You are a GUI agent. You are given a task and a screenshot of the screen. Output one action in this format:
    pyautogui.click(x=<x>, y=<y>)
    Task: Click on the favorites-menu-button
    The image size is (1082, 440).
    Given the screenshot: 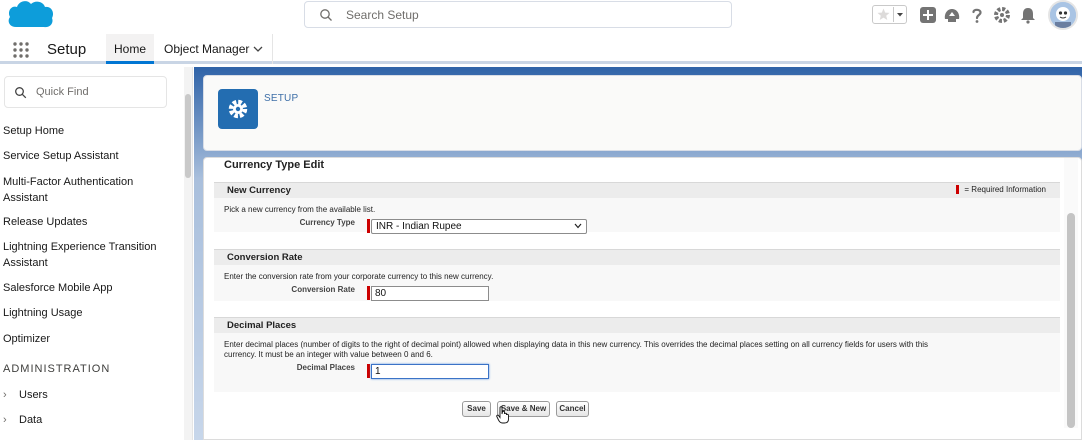 What is the action you would take?
    pyautogui.click(x=899, y=14)
    